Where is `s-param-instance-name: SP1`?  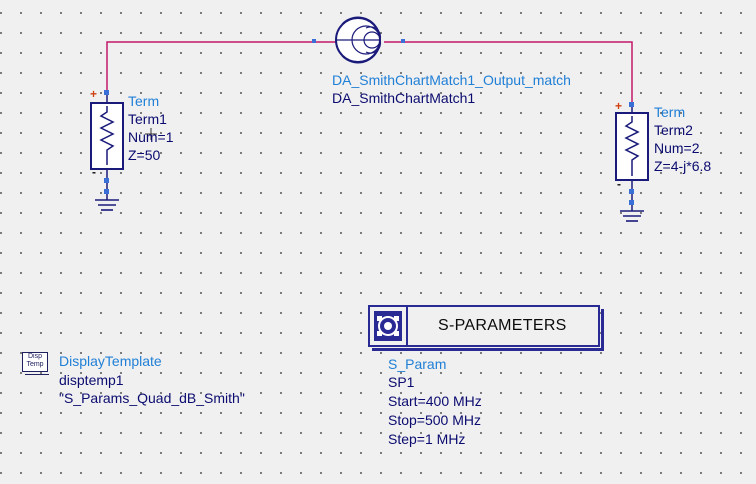 s-param-instance-name: SP1 is located at coordinates (401, 382).